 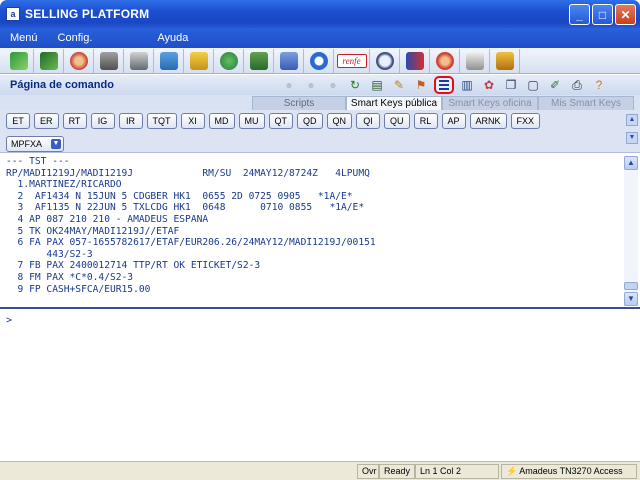 I want to click on terminal-line: 5 TK OK24MAY/MADI1219J//ETAF, so click(x=93, y=231).